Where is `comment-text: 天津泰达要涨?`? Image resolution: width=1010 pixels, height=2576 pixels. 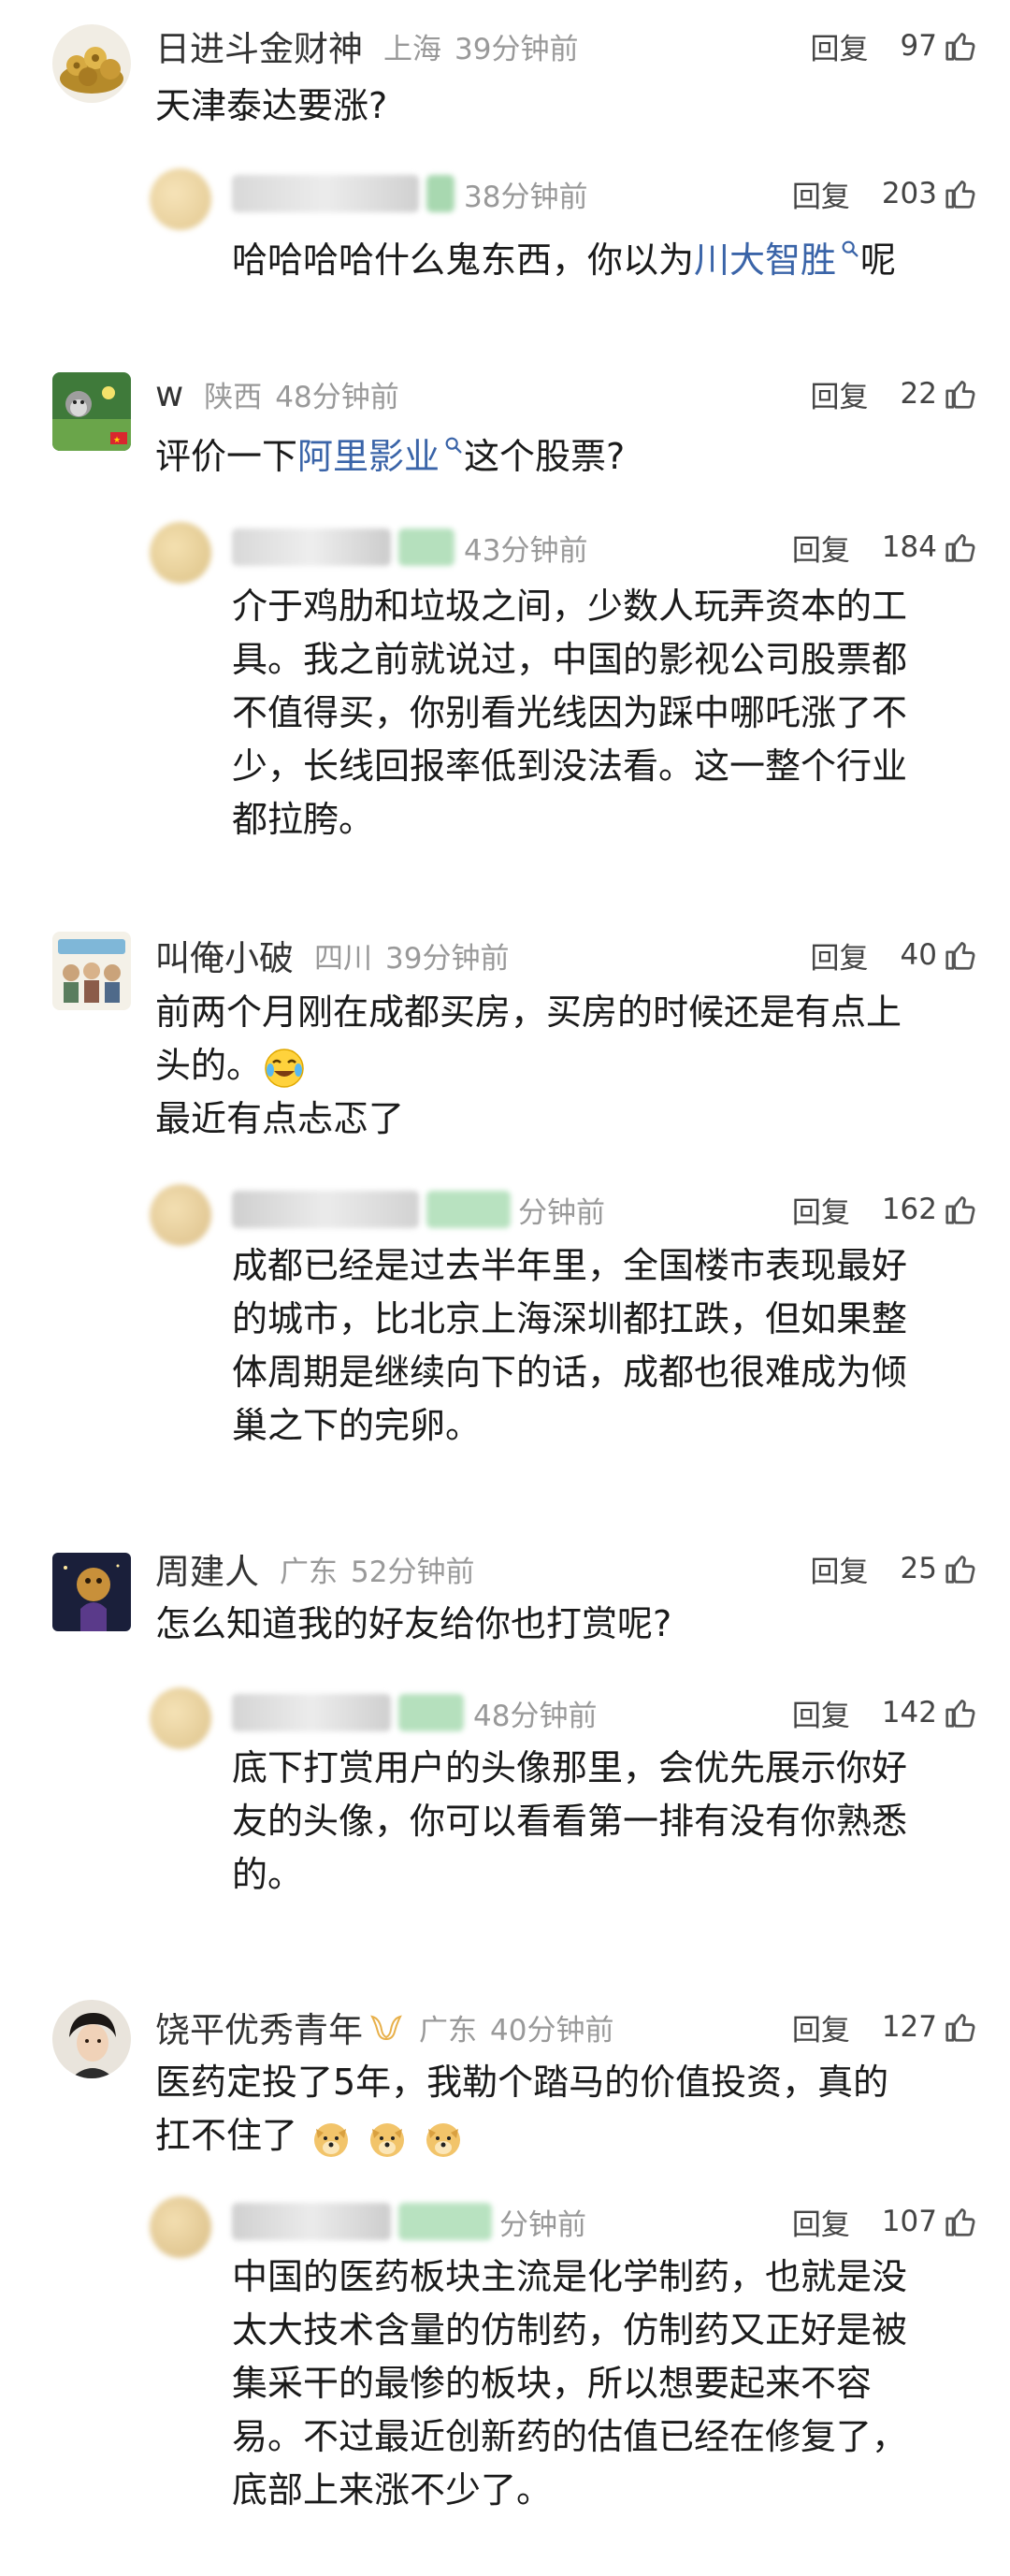
comment-text: 天津泰达要涨? is located at coordinates (272, 106).